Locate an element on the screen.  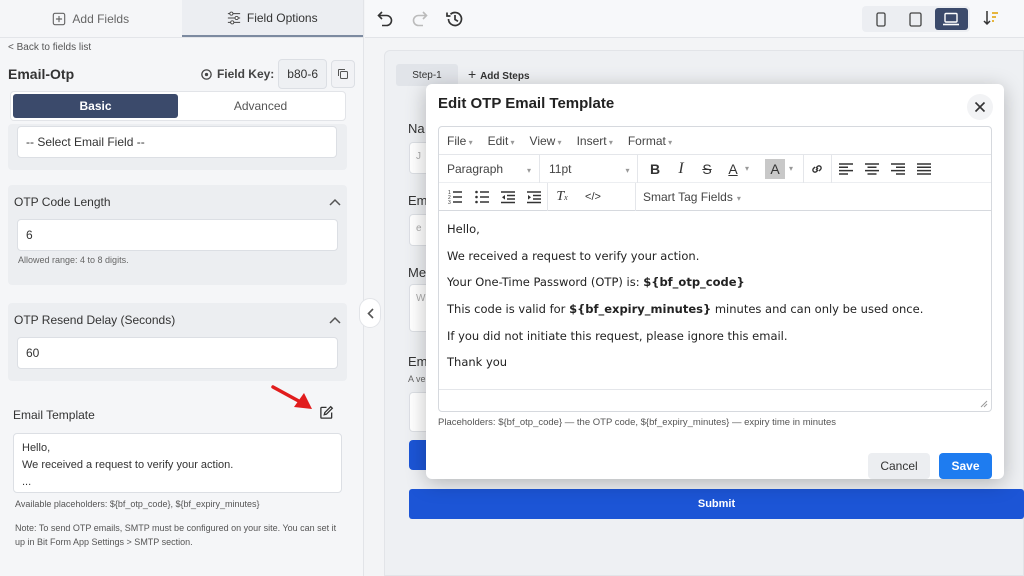
otp-resend-header: OTP Resend Delay (Seconds) is located at coordinates (177, 320).